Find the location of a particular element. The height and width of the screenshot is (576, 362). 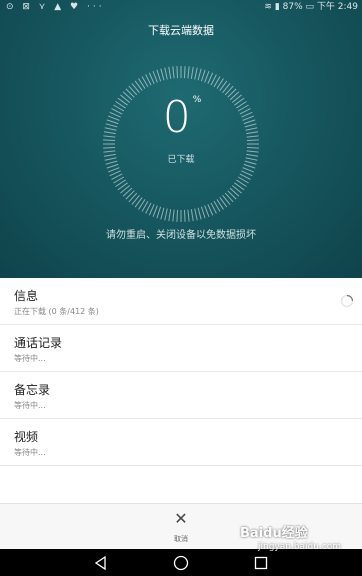

status-right: ≋ ▮ 87% ▭ 下午 2:49 is located at coordinates (311, 7).